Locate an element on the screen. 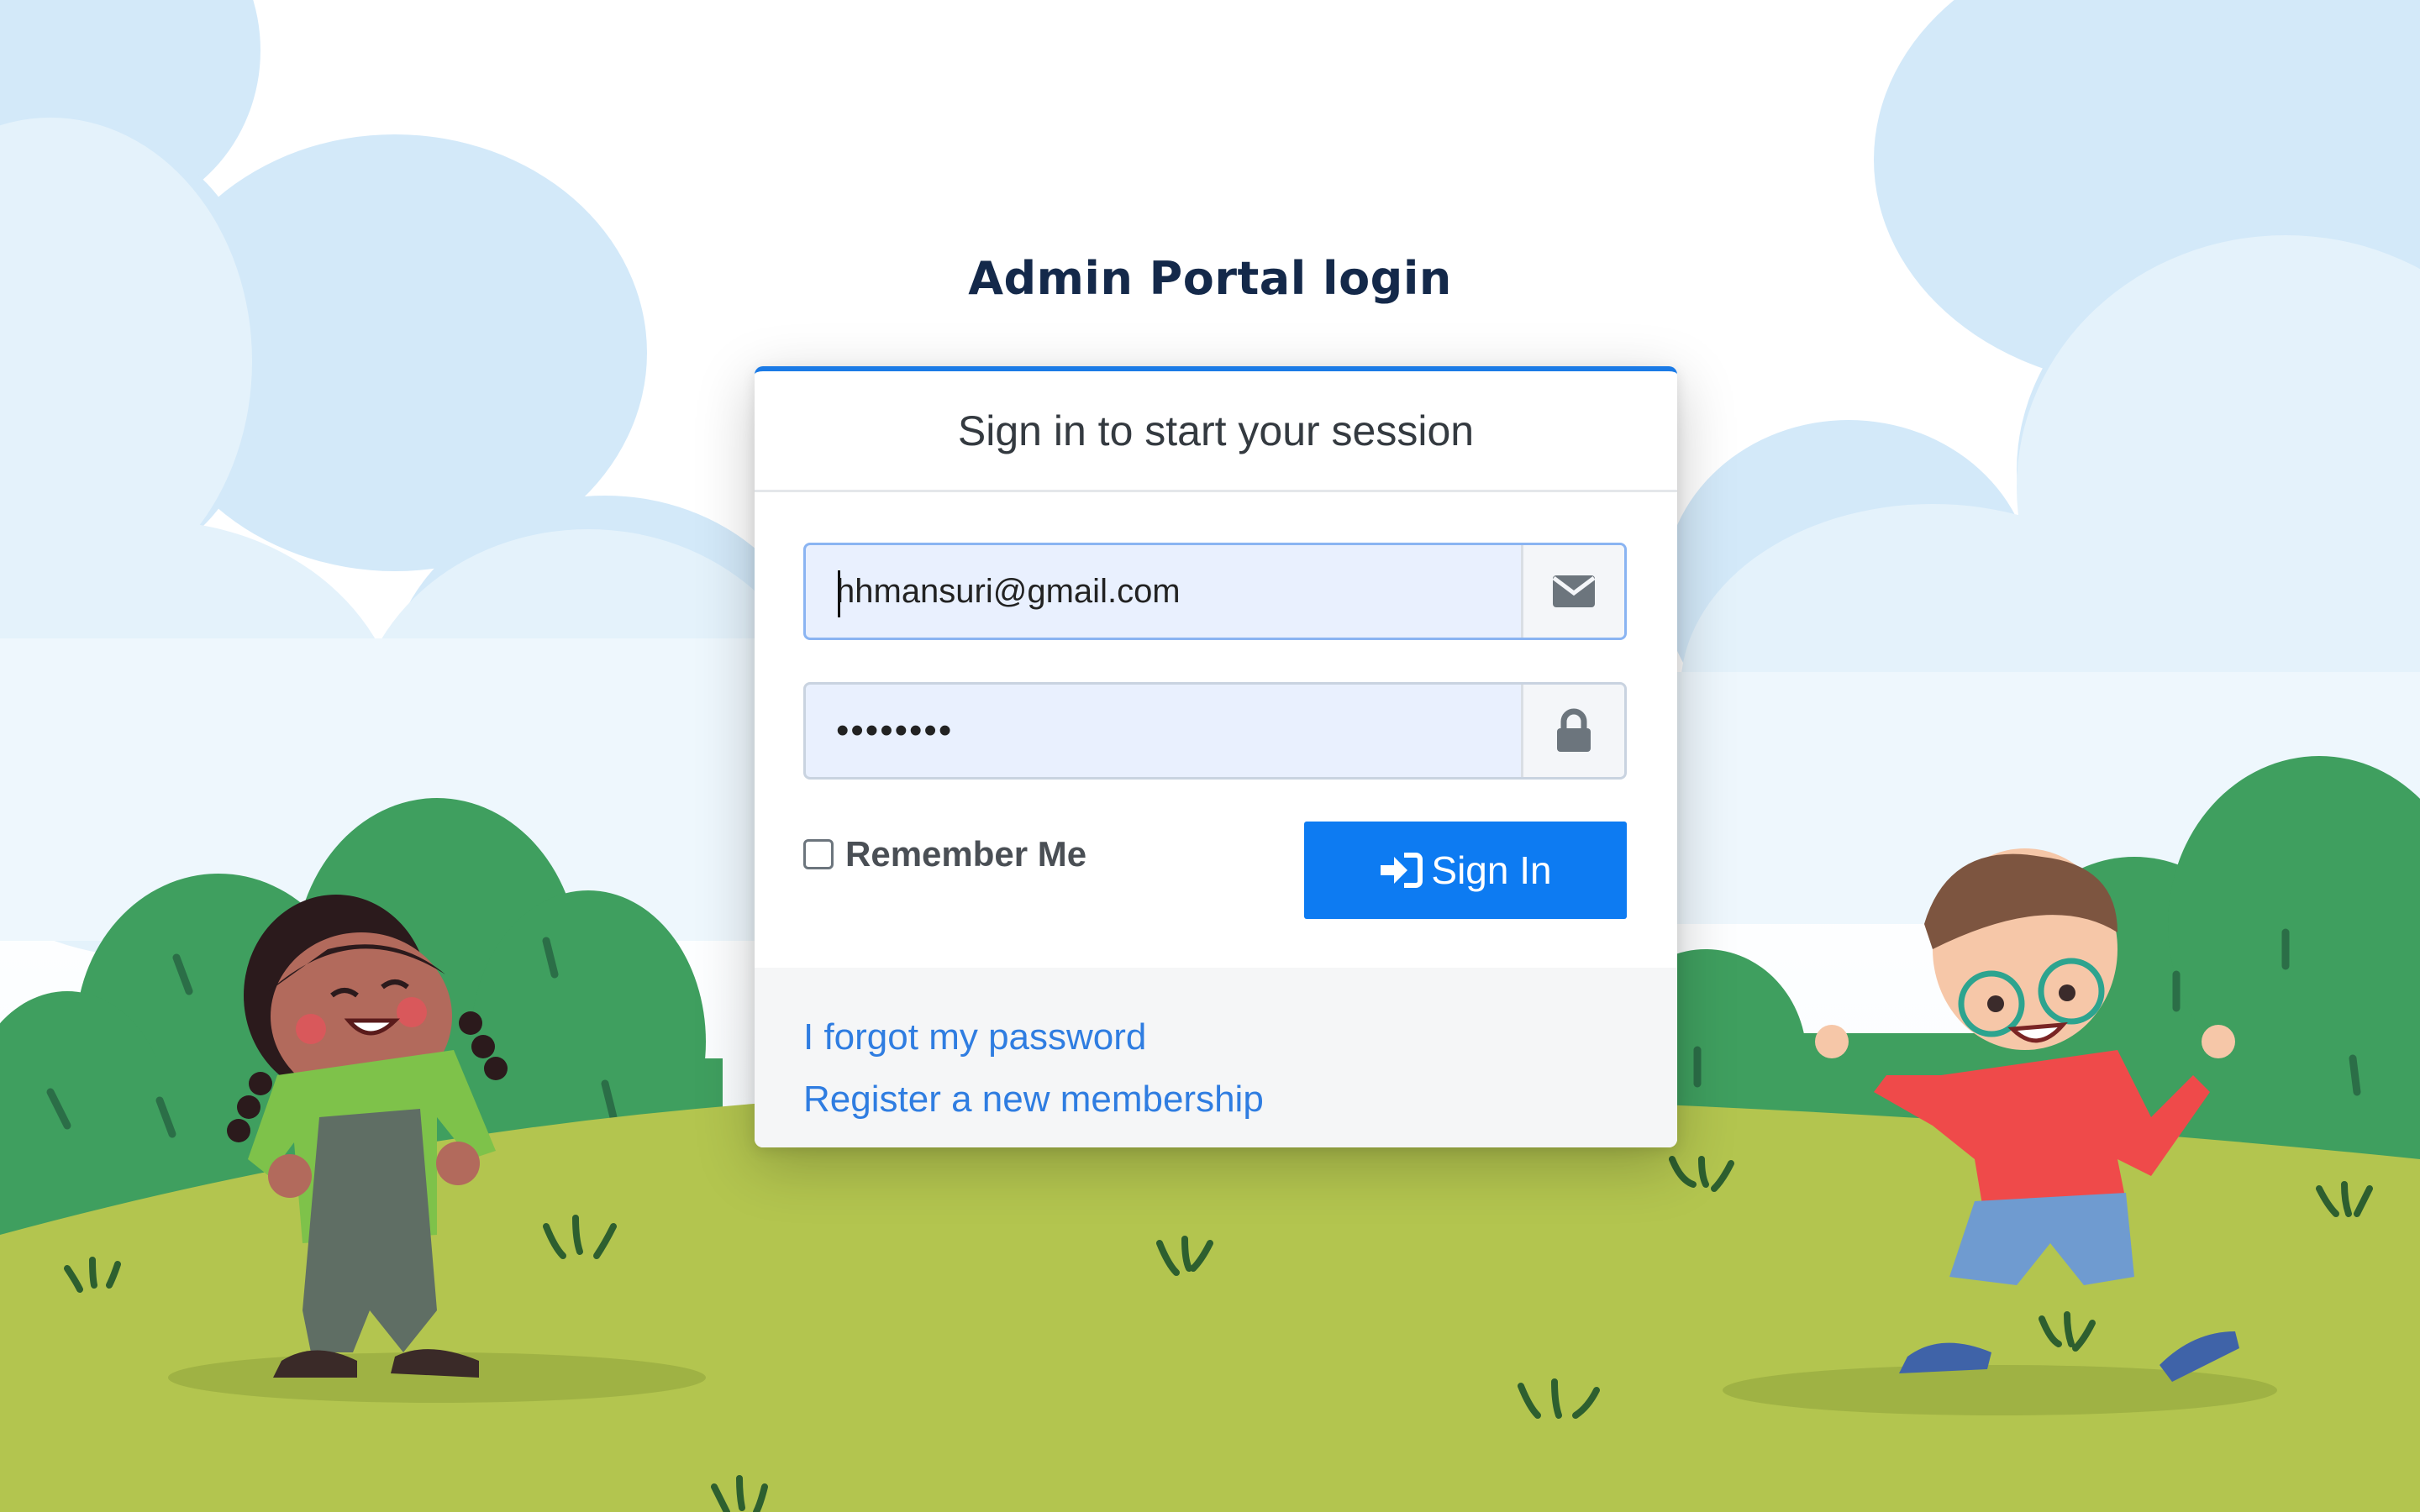 This screenshot has width=2420, height=1512. lock-icon is located at coordinates (1574, 730).